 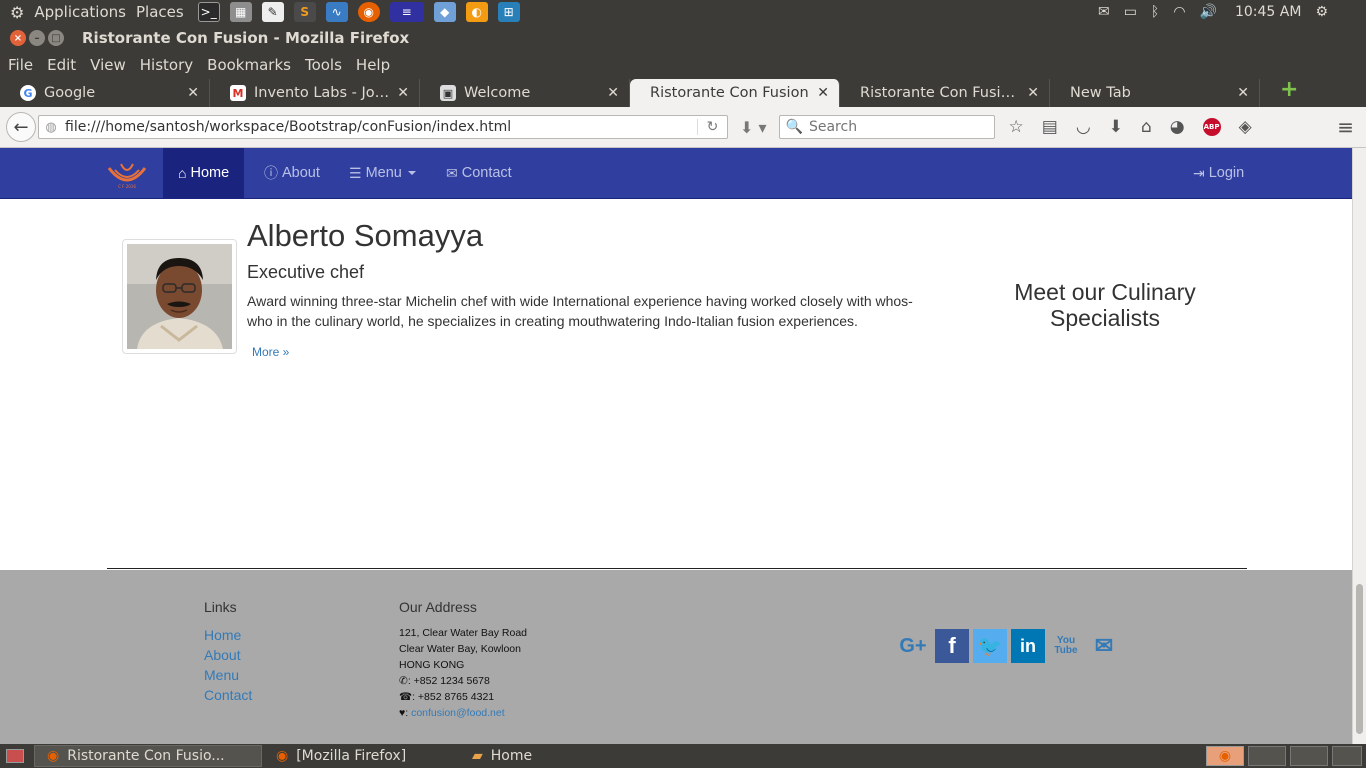 What do you see at coordinates (1321, 12) in the screenshot?
I see `power-icon: ⚙` at bounding box center [1321, 12].